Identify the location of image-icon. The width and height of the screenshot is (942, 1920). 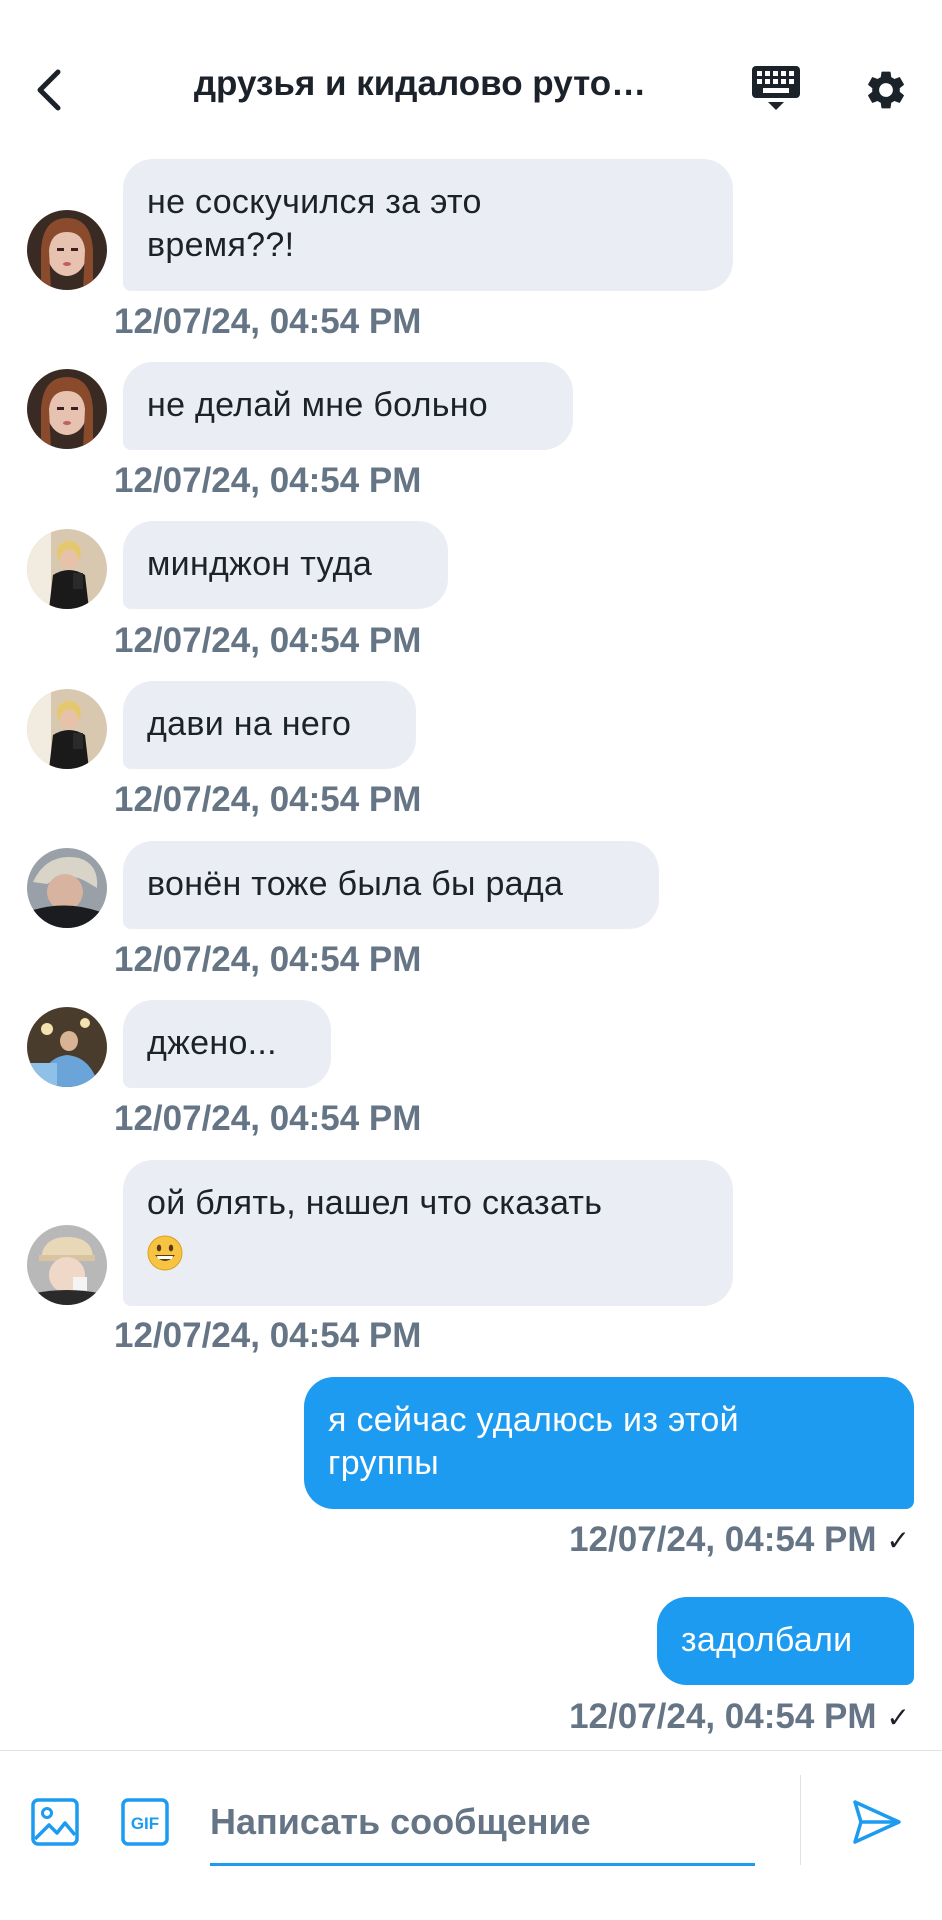
(55, 1822).